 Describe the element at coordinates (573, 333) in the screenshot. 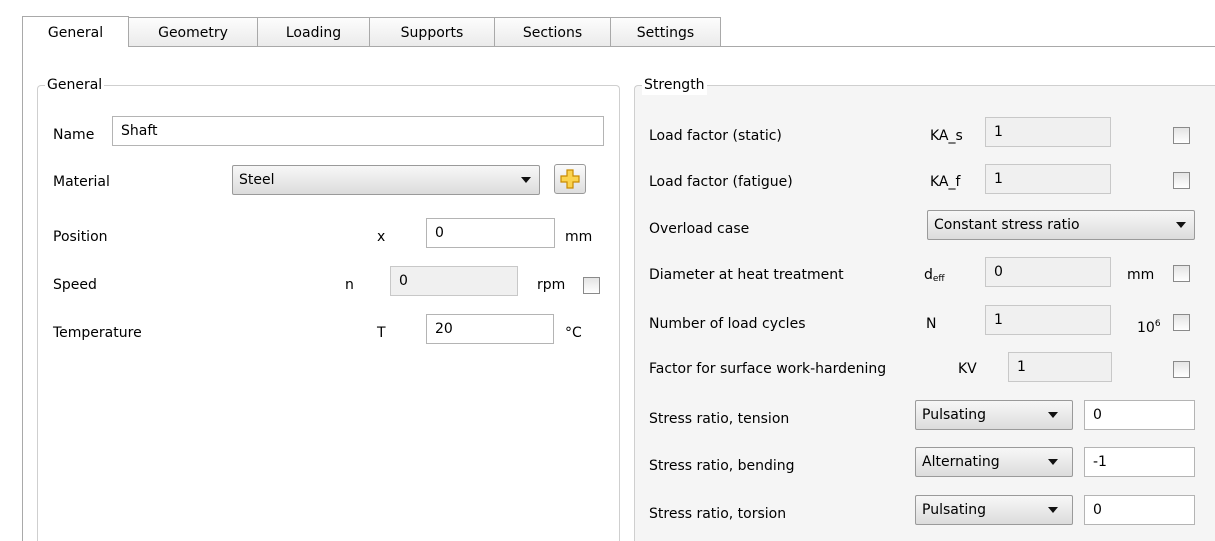

I see `temperature-unit: °C` at that location.